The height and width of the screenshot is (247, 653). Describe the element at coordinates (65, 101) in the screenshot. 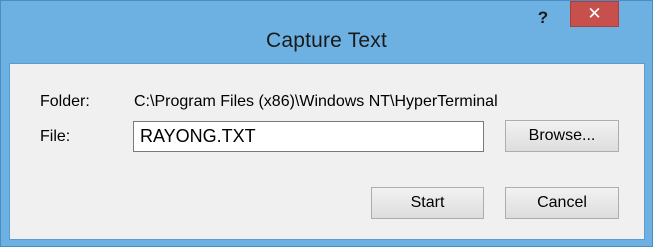

I see `folder-label: Folder:` at that location.